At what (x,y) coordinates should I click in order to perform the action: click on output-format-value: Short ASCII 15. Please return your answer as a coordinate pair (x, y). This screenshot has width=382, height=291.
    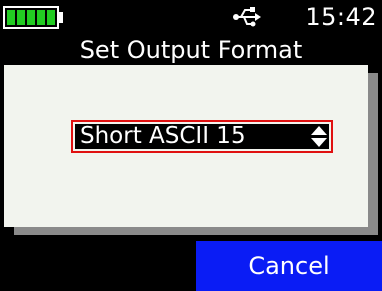
    Looking at the image, I should click on (163, 136).